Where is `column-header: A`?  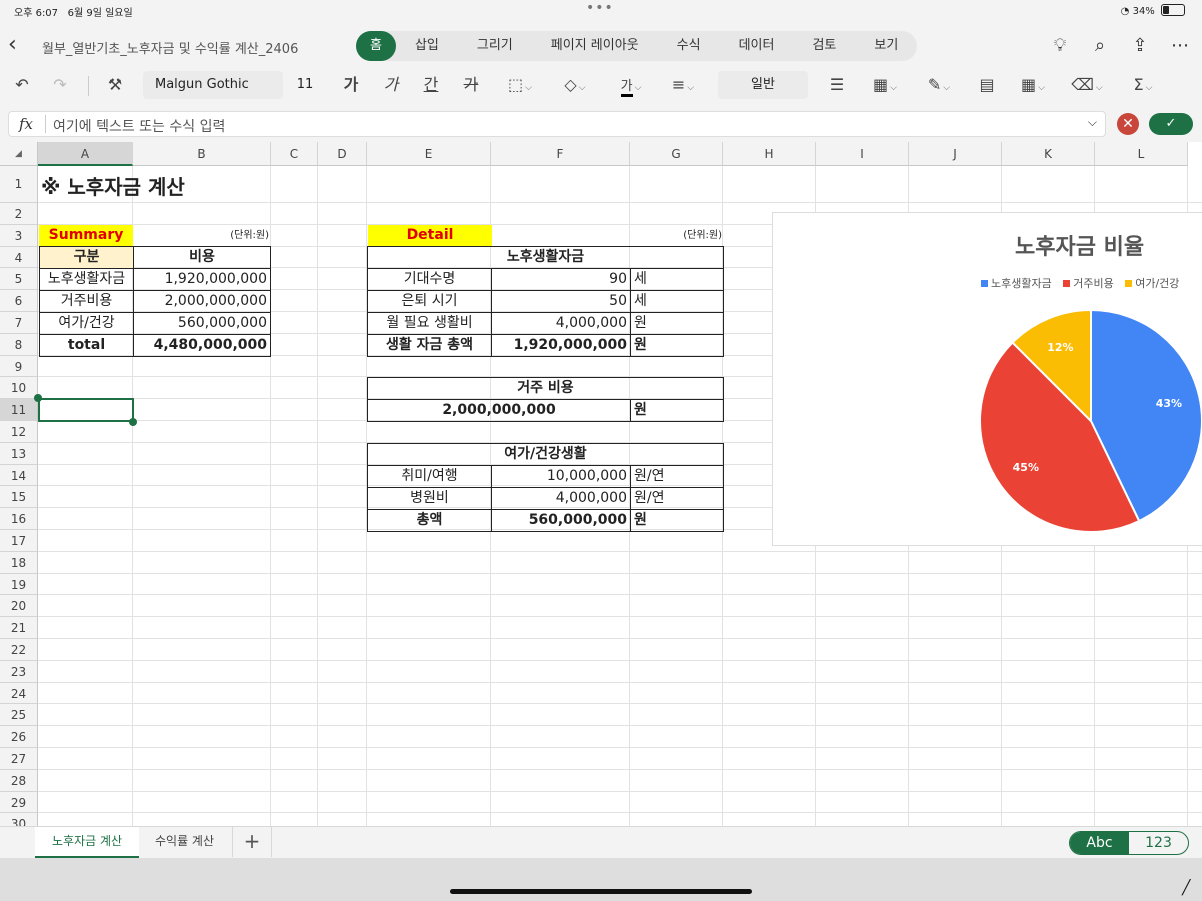 column-header: A is located at coordinates (85, 154).